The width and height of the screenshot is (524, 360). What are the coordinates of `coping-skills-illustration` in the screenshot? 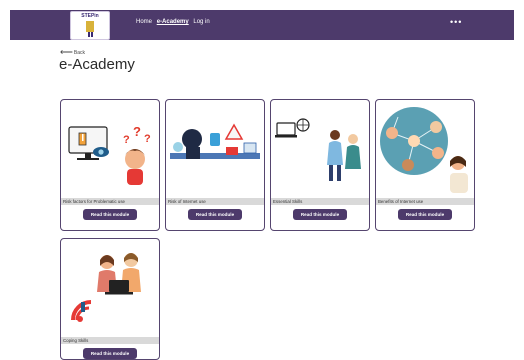 It's located at (106, 287).